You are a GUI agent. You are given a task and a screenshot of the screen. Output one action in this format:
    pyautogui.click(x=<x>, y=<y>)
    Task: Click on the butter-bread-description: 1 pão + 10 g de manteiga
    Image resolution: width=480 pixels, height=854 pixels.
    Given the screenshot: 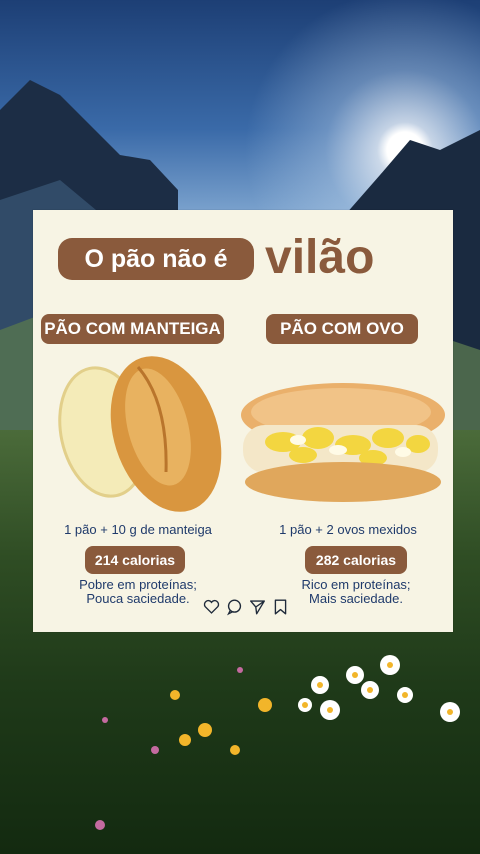 What is the action you would take?
    pyautogui.click(x=138, y=529)
    